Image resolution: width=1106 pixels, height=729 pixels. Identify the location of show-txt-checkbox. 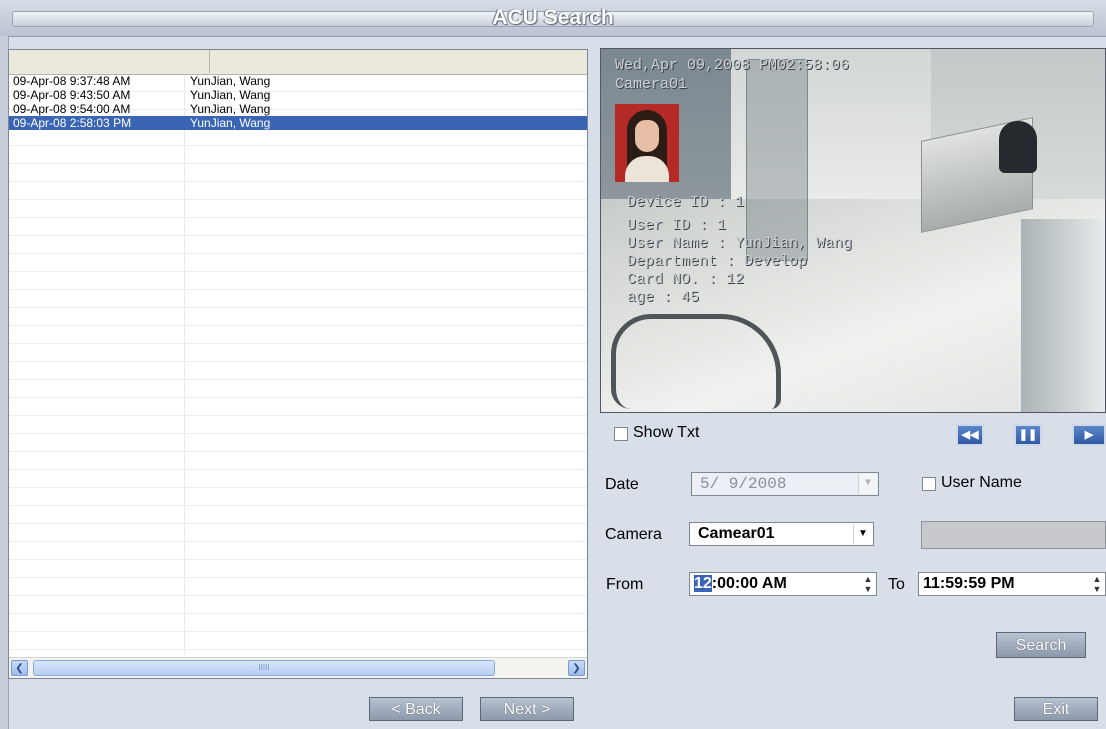
(621, 434).